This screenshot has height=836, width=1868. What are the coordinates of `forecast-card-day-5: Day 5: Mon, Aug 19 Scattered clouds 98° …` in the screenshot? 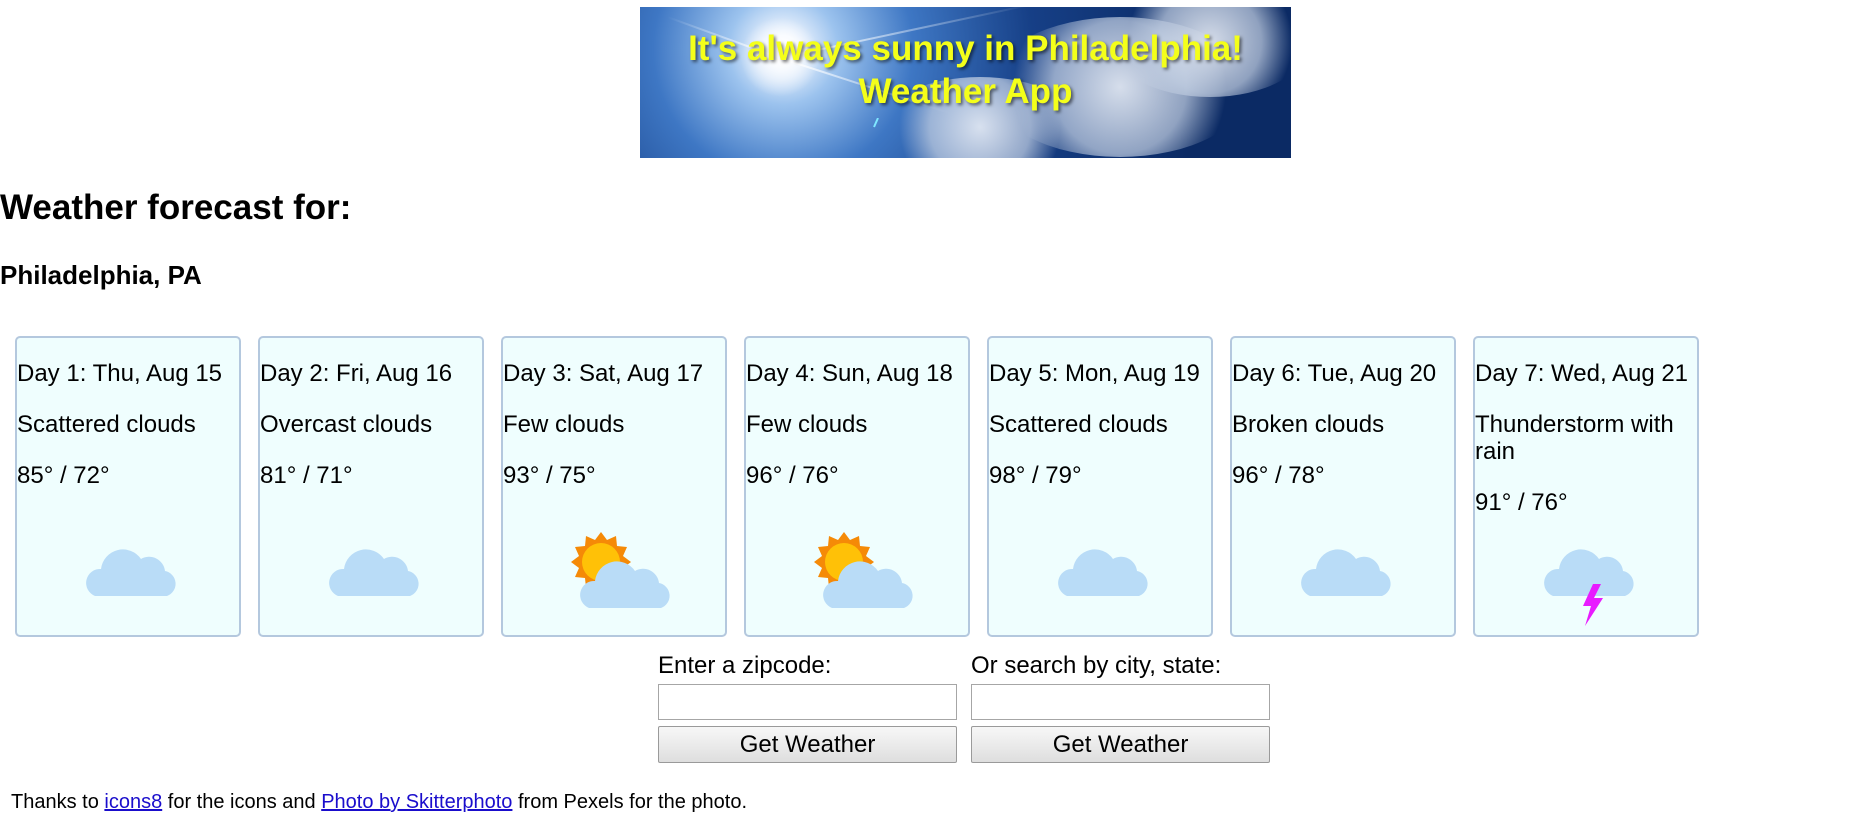 It's located at (1100, 486).